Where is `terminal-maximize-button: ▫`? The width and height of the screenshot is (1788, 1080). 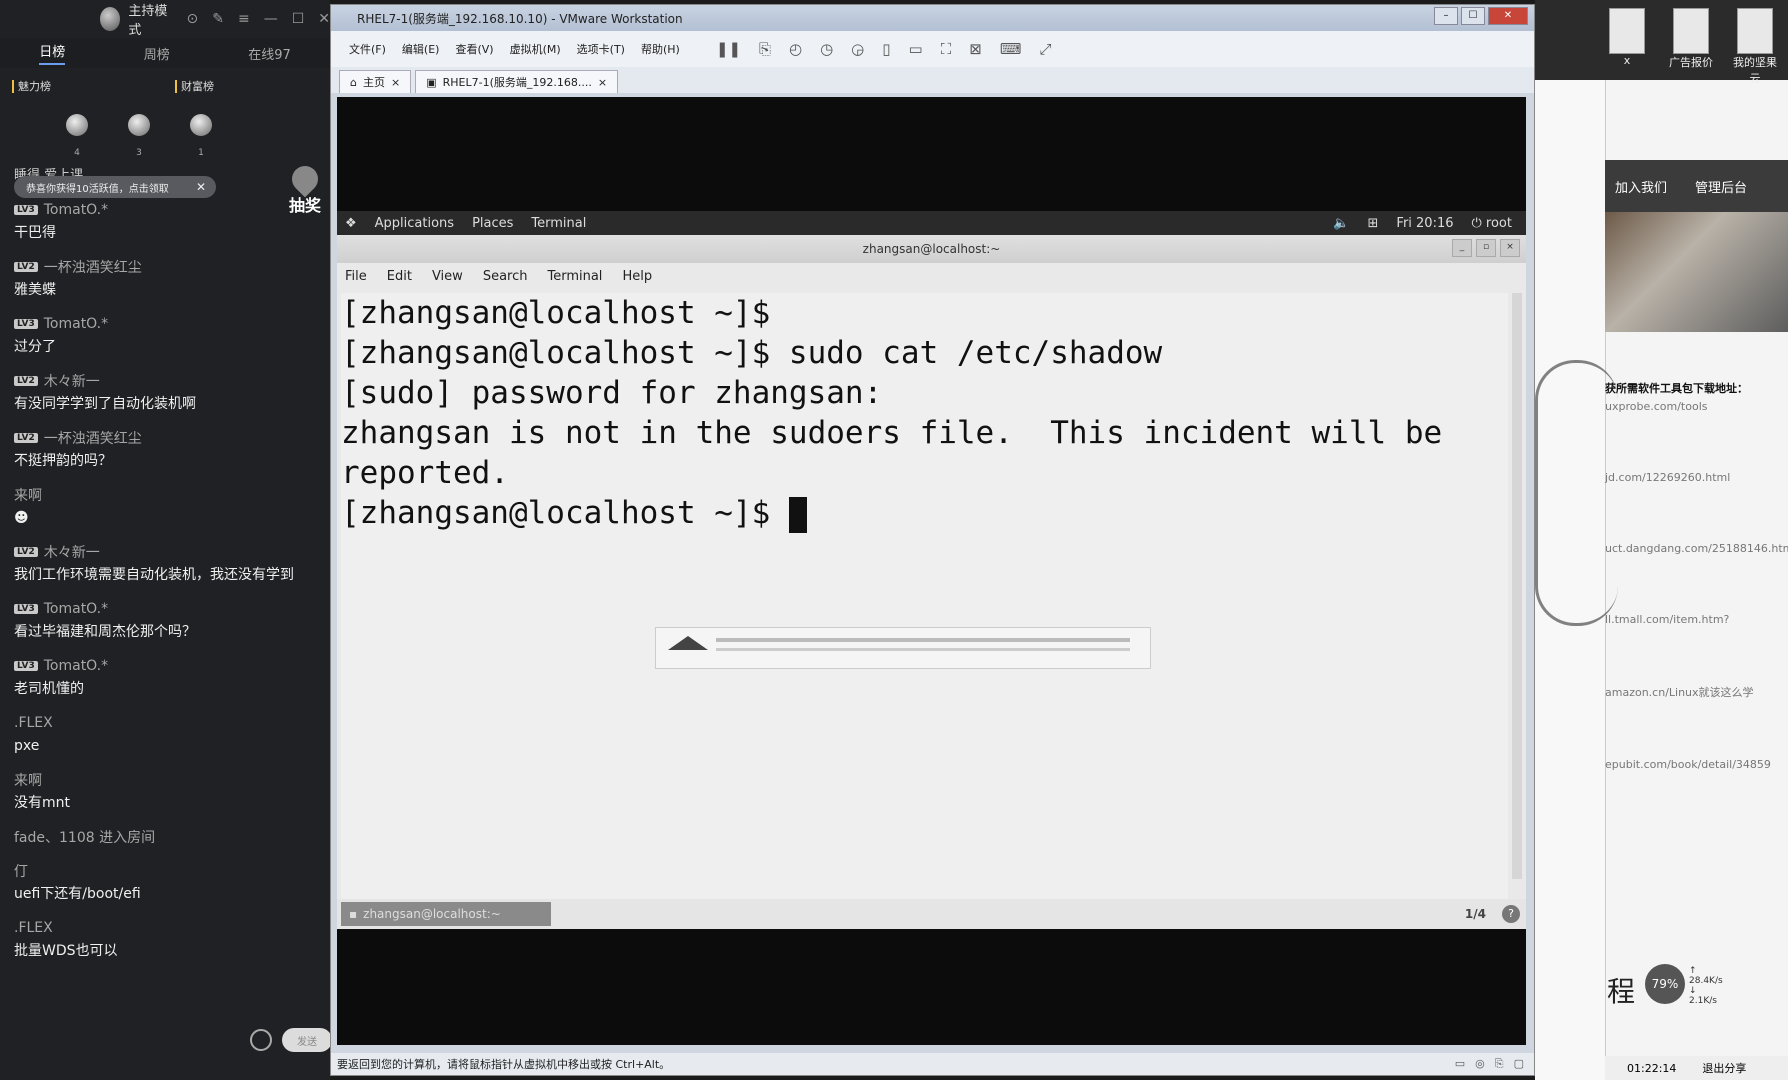
terminal-maximize-button: ▫ is located at coordinates (1486, 248).